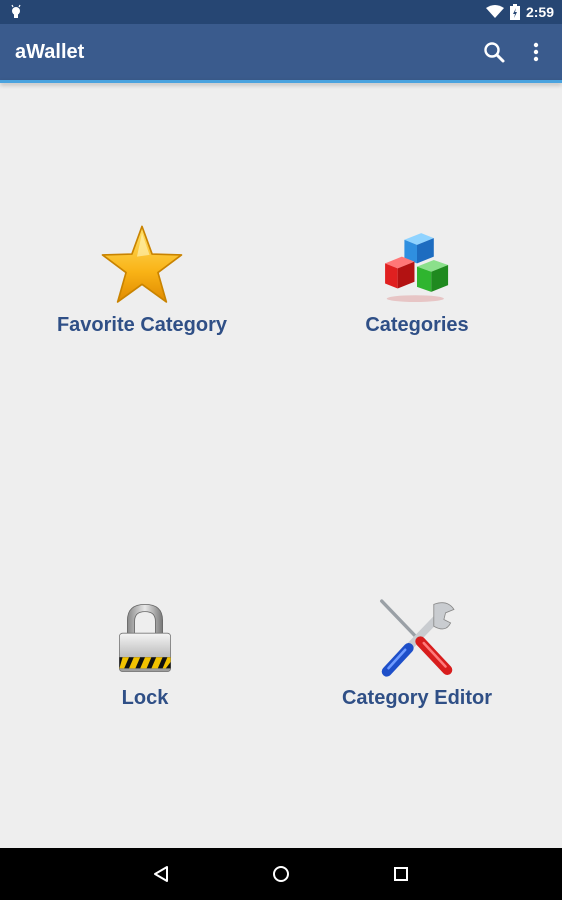 The image size is (562, 900). I want to click on star-icon, so click(142, 264).